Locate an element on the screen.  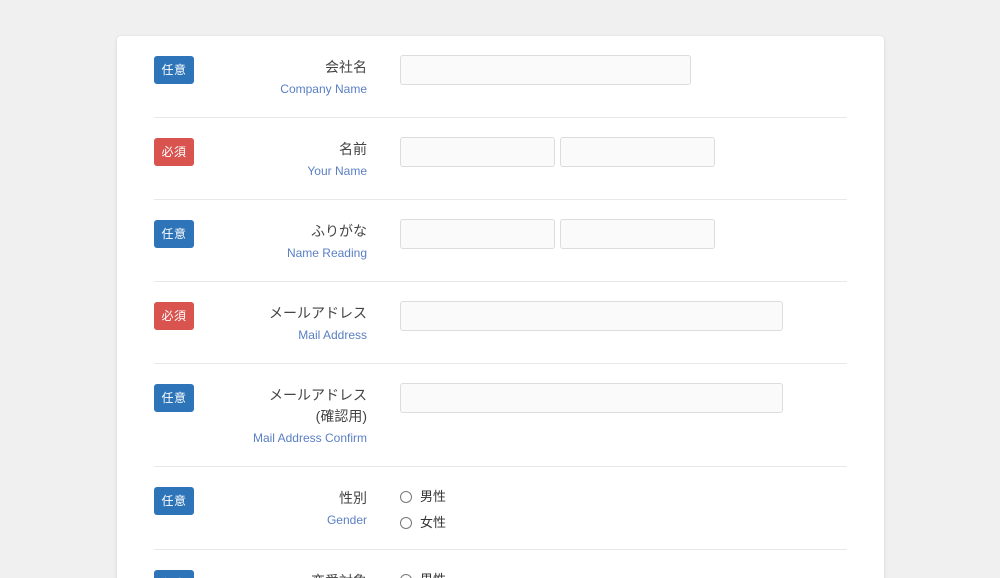
mail-address-input is located at coordinates (591, 316).